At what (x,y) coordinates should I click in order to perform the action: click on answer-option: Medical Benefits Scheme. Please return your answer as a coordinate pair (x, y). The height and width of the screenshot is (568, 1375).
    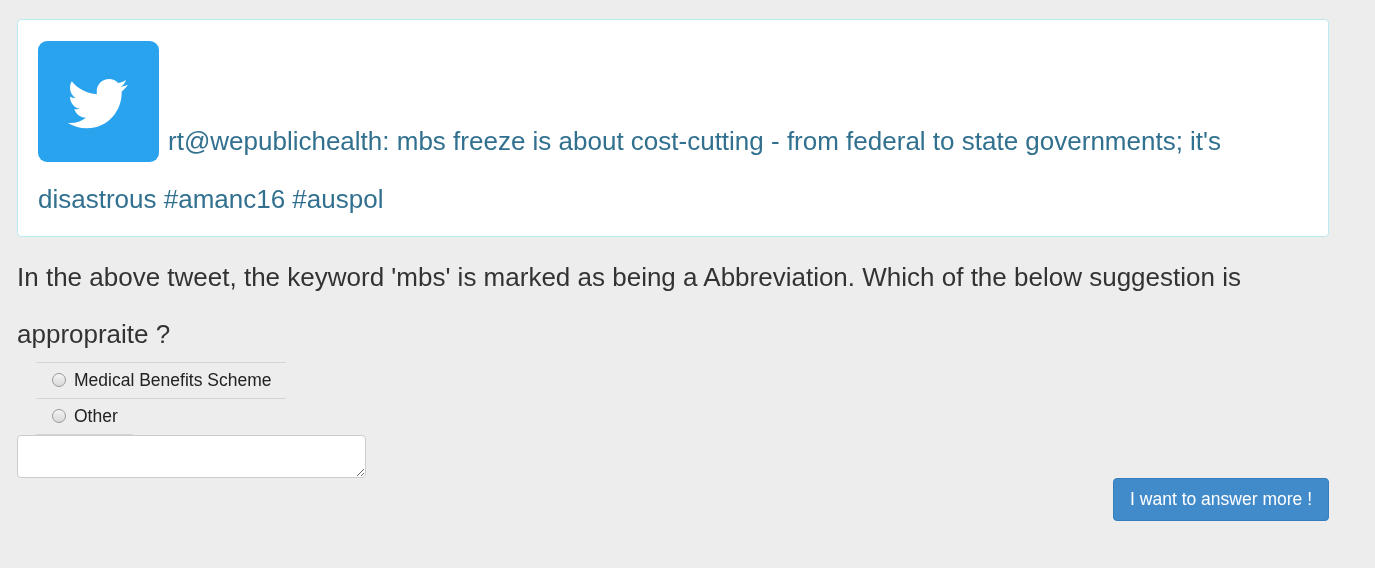
    Looking at the image, I should click on (161, 380).